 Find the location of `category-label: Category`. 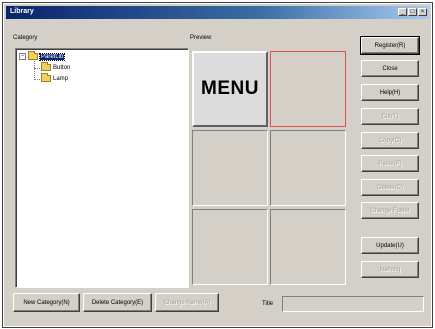

category-label: Category is located at coordinates (25, 38).